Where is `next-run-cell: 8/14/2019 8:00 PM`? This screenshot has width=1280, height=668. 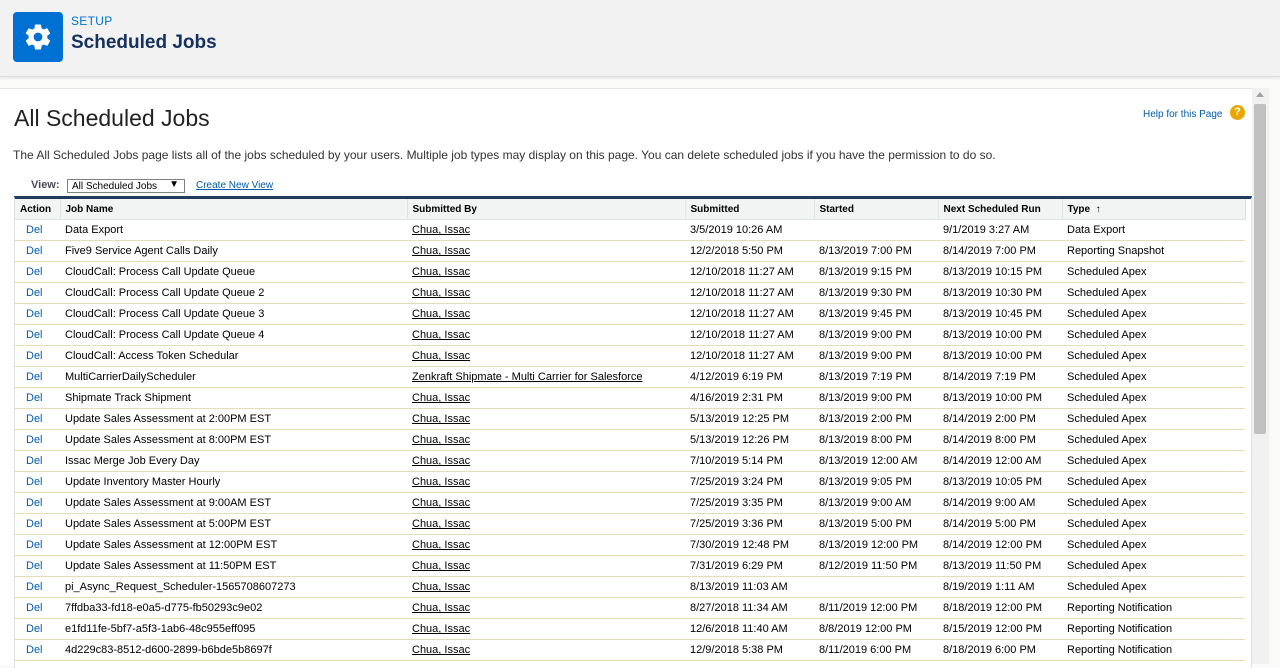
next-run-cell: 8/14/2019 8:00 PM is located at coordinates (1000, 440).